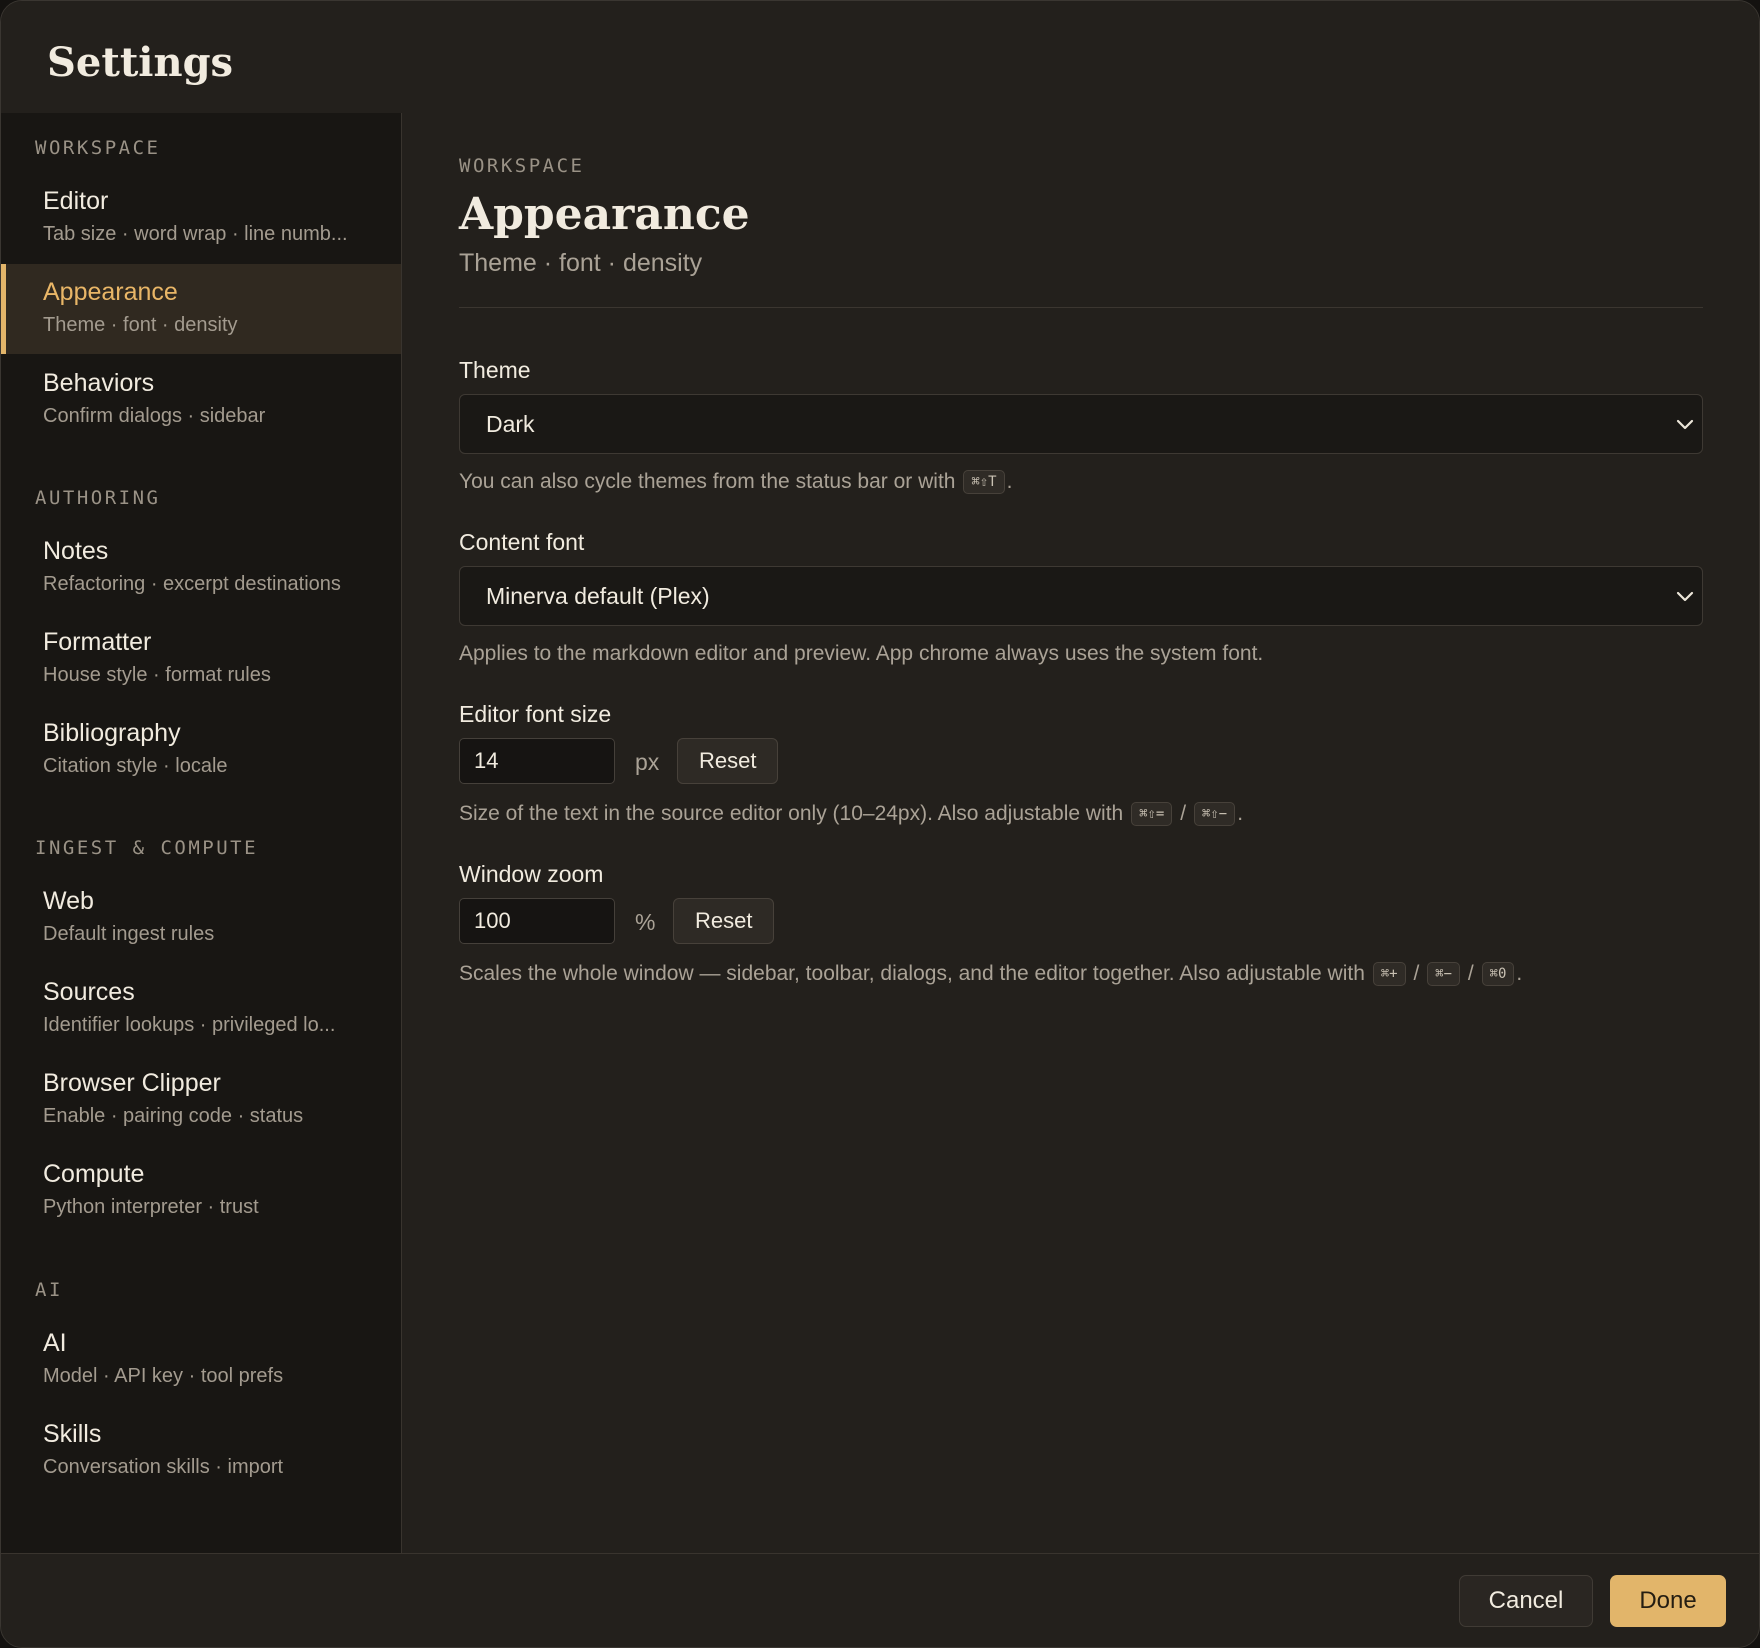 This screenshot has height=1648, width=1760. What do you see at coordinates (1009, 481) in the screenshot?
I see `theme-help-end: .` at bounding box center [1009, 481].